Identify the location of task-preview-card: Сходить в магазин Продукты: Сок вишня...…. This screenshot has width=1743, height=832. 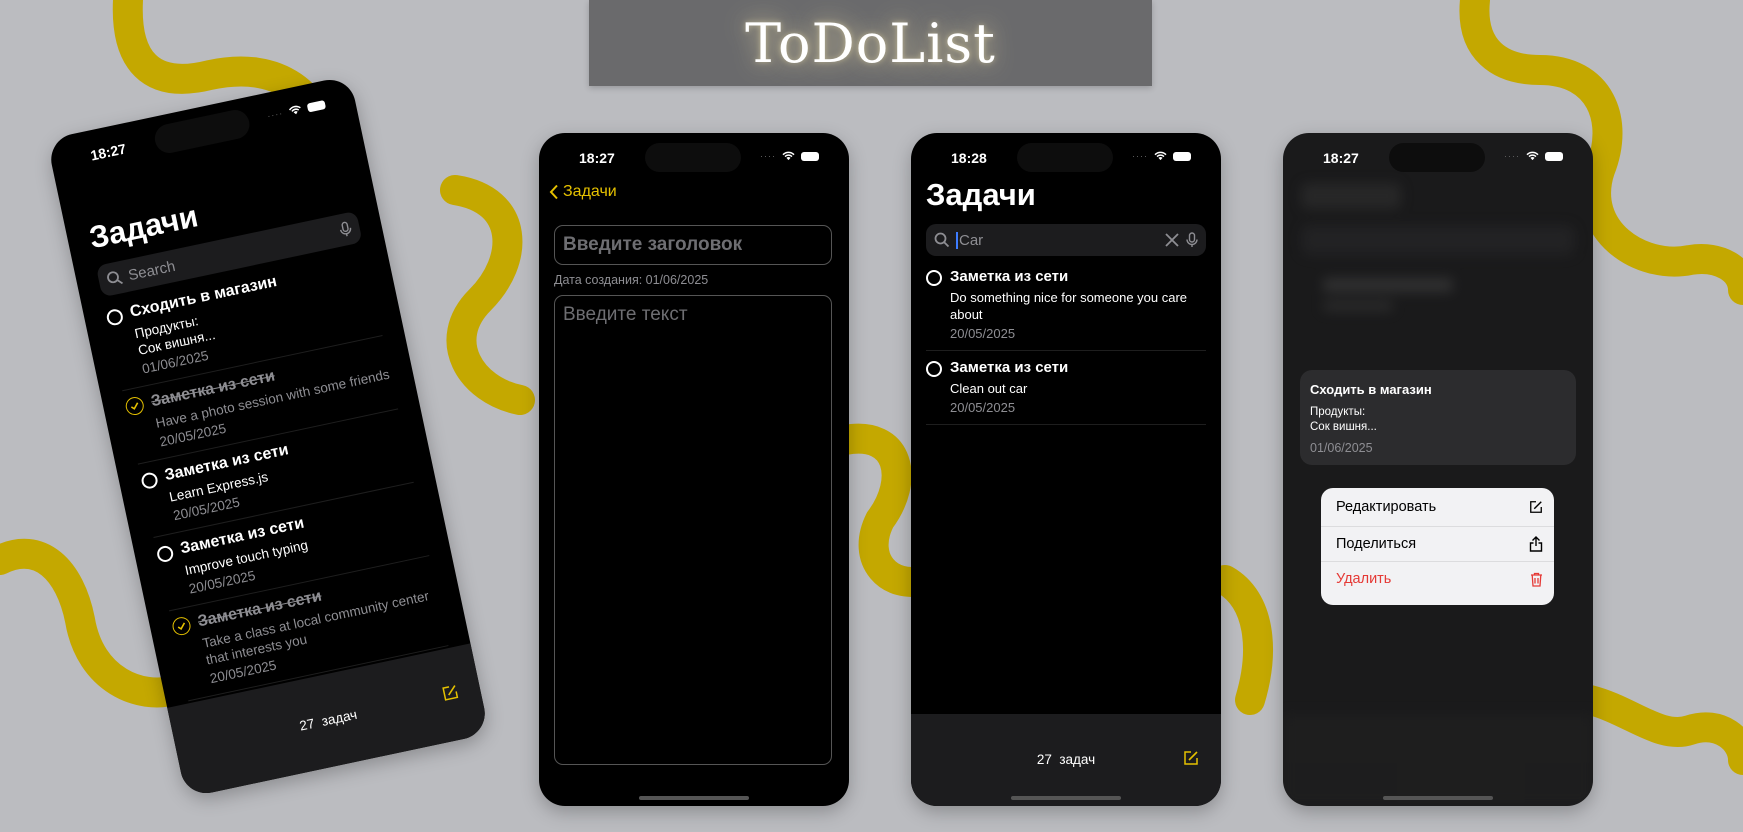
(1438, 417).